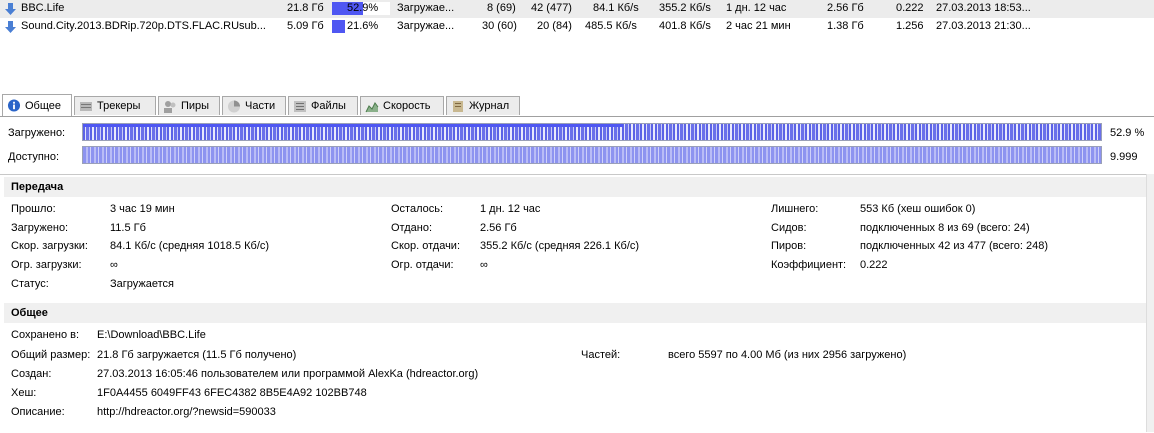 The width and height of the screenshot is (1154, 433). Describe the element at coordinates (40, 228) in the screenshot. I see `downloaded-label: Загружено:` at that location.